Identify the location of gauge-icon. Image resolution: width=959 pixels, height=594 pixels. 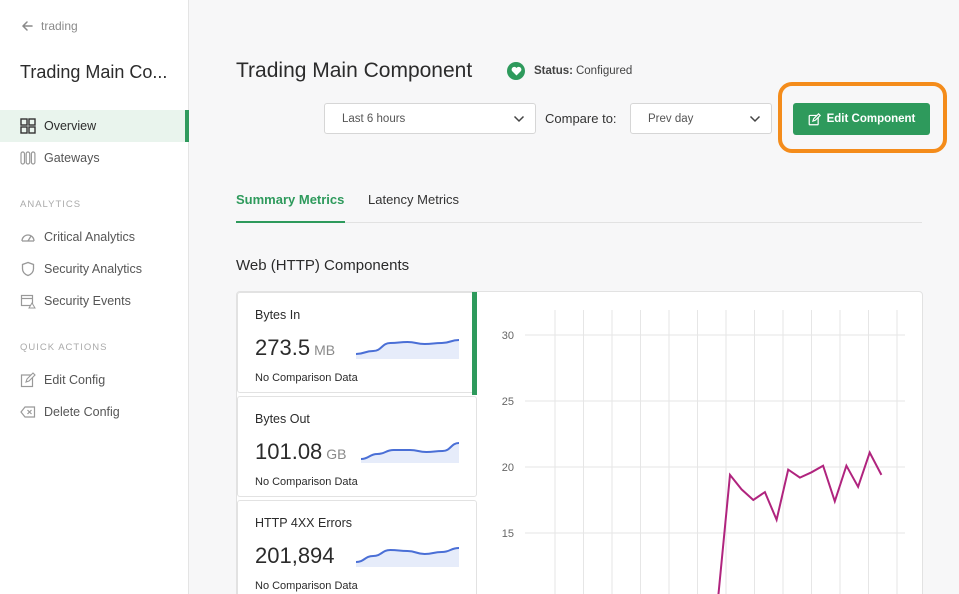
(27, 237).